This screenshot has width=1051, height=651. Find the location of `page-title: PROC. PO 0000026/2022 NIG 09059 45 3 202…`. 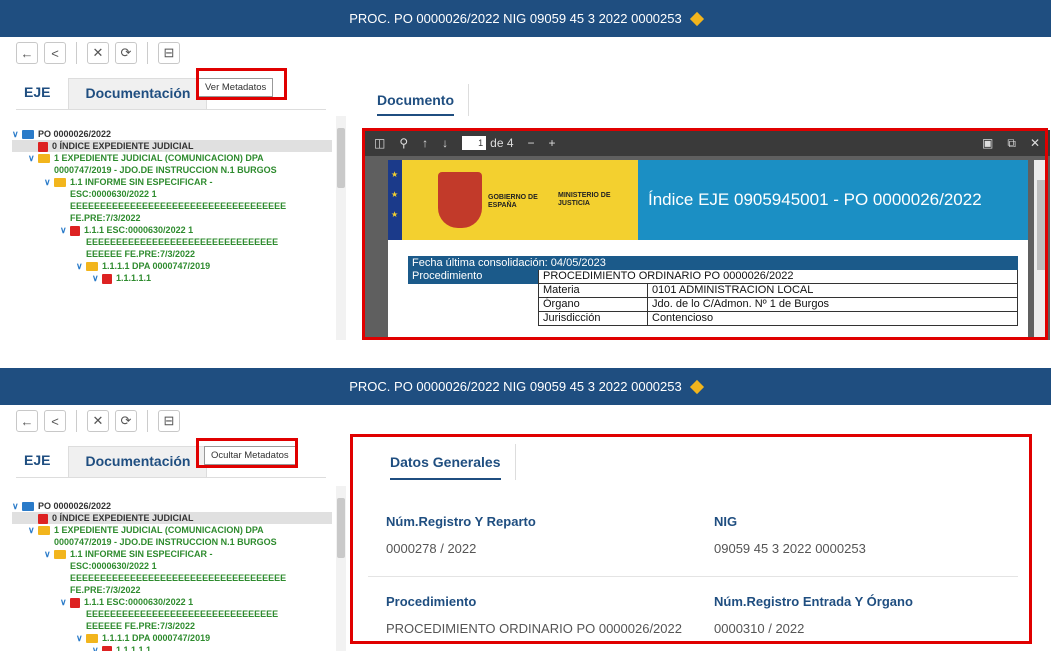

page-title: PROC. PO 0000026/2022 NIG 09059 45 3 202… is located at coordinates (515, 18).